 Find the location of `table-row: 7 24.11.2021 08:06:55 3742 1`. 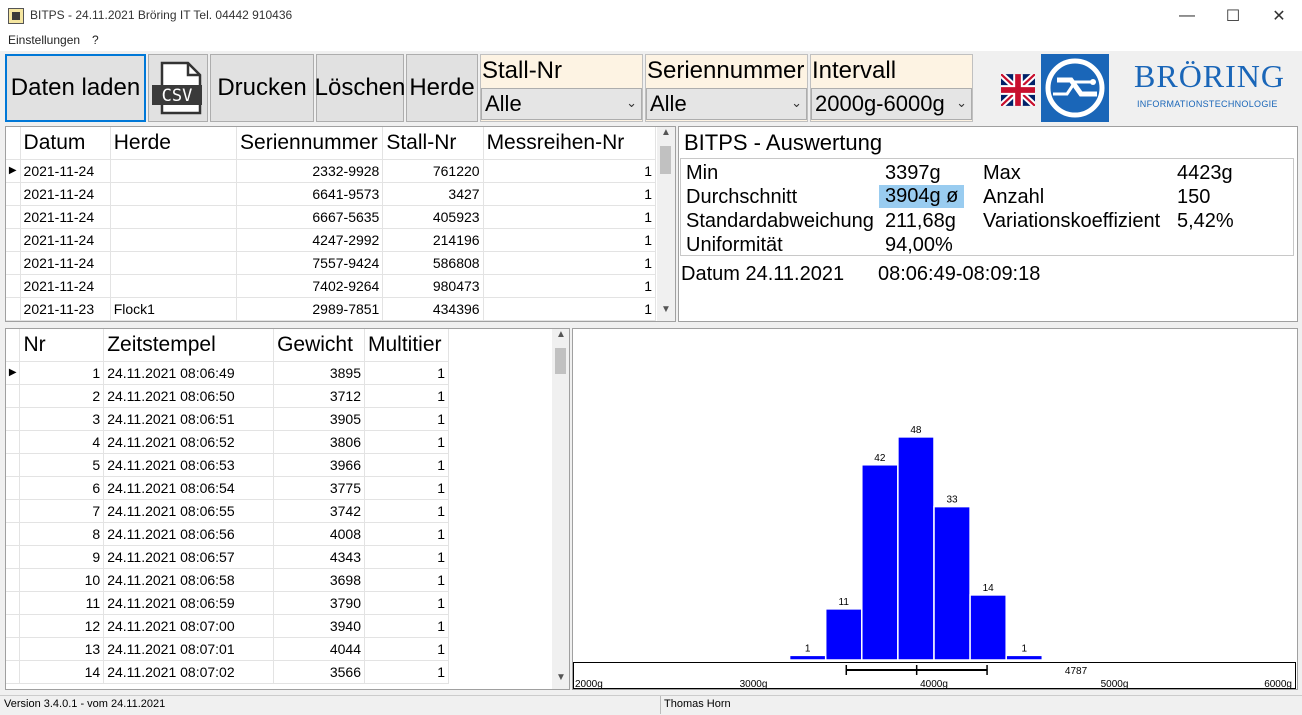

table-row: 7 24.11.2021 08:06:55 3742 1 is located at coordinates (227, 511).